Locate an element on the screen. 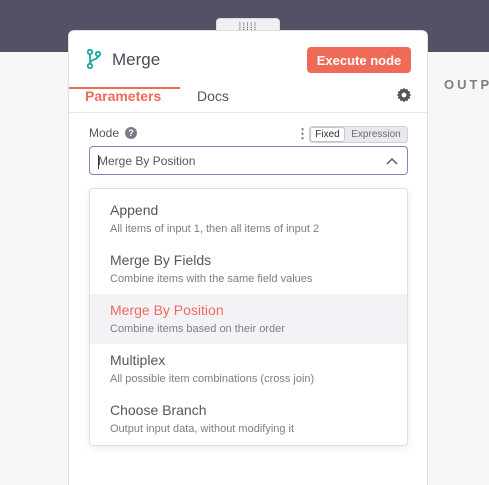  fixed-expression-toggle: Fixed Expression is located at coordinates (358, 134).